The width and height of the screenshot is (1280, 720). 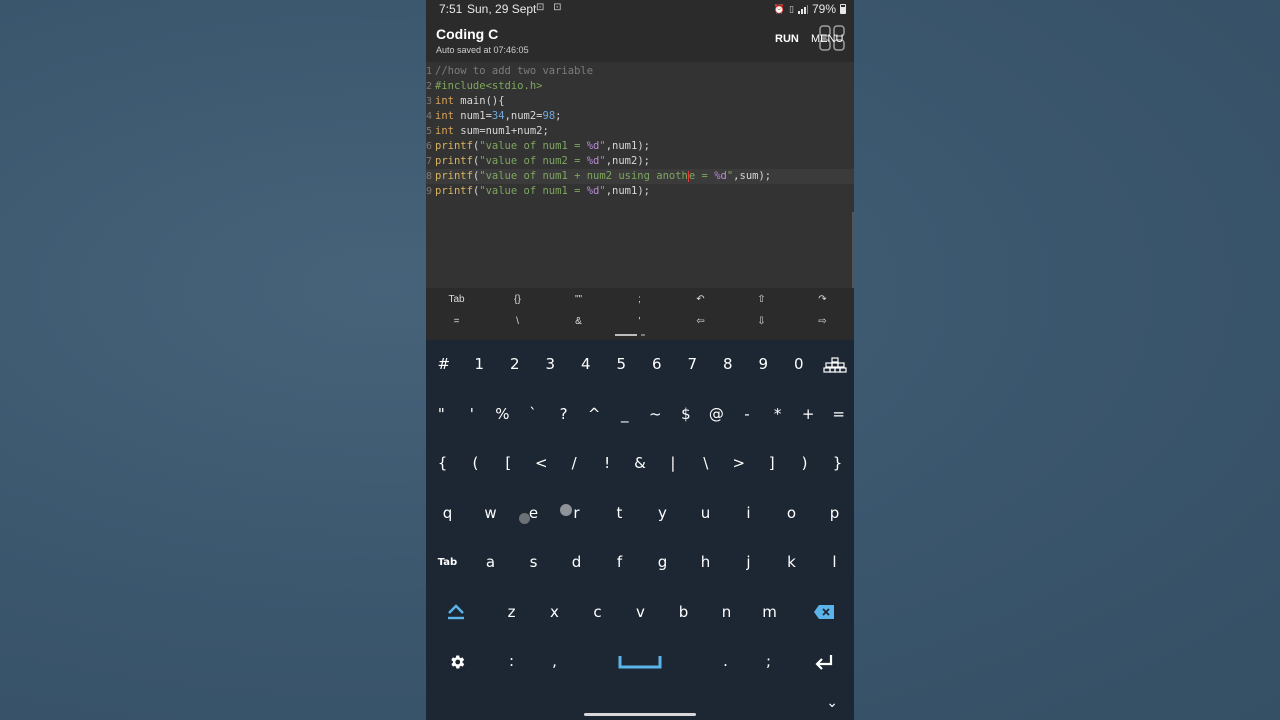 I want to click on key-u: u, so click(x=705, y=513).